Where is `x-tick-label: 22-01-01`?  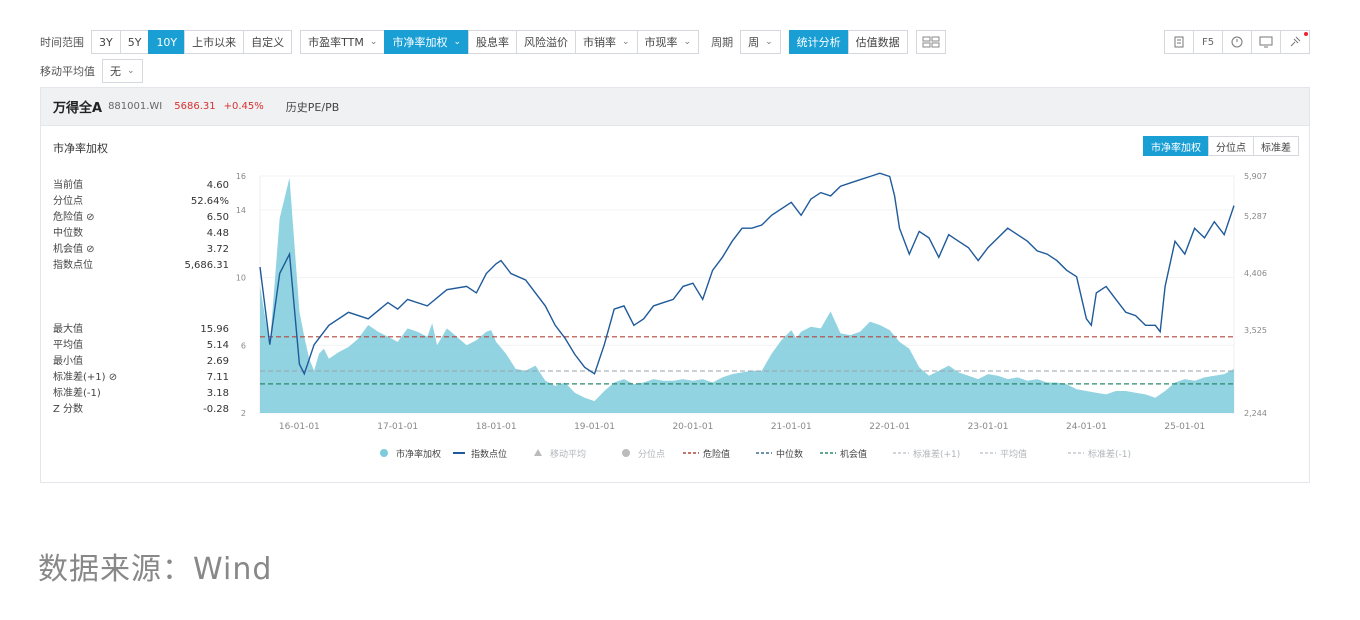 x-tick-label: 22-01-01 is located at coordinates (889, 427).